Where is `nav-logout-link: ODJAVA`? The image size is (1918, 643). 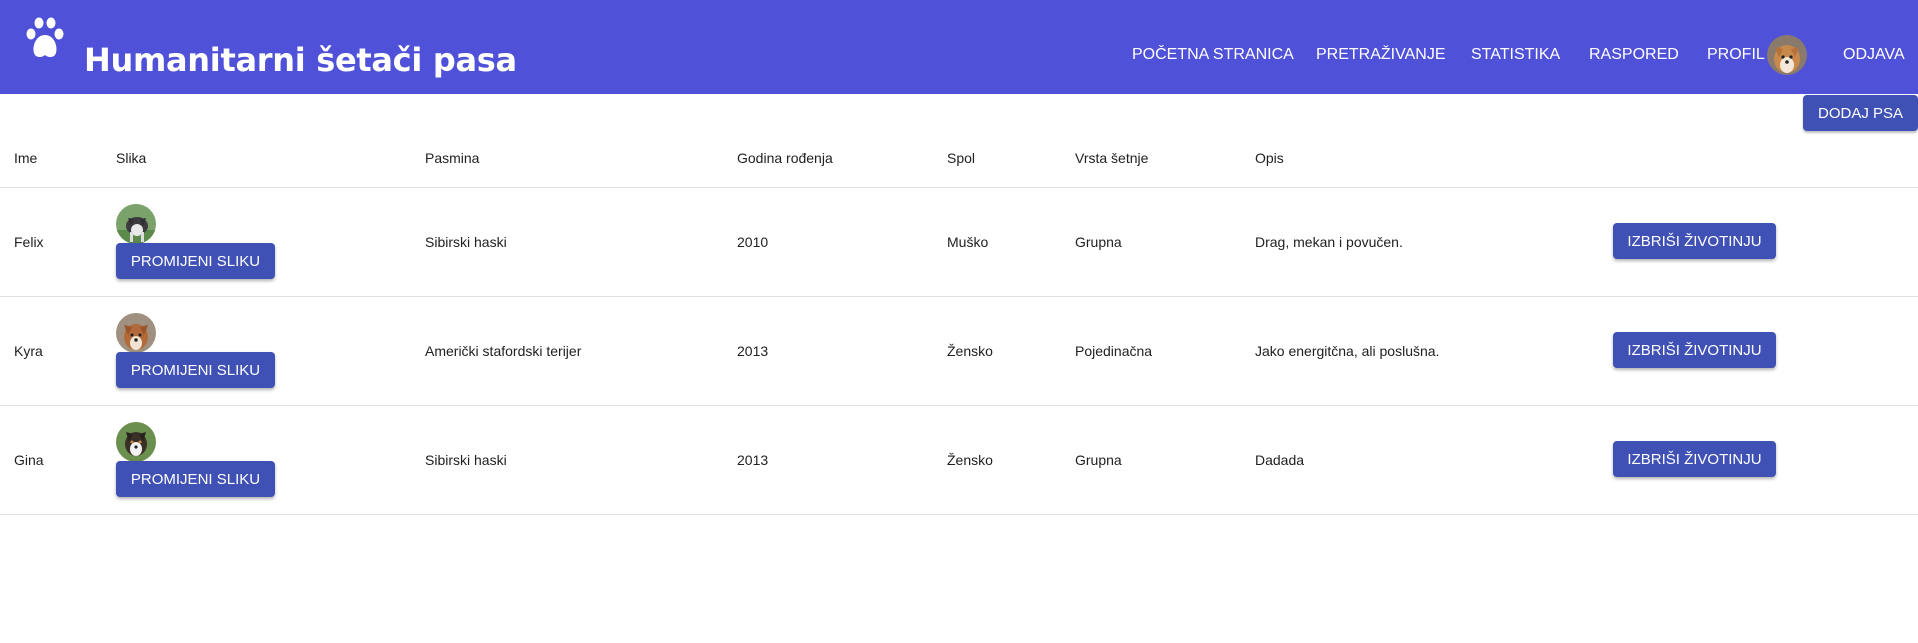
nav-logout-link: ODJAVA is located at coordinates (1874, 55).